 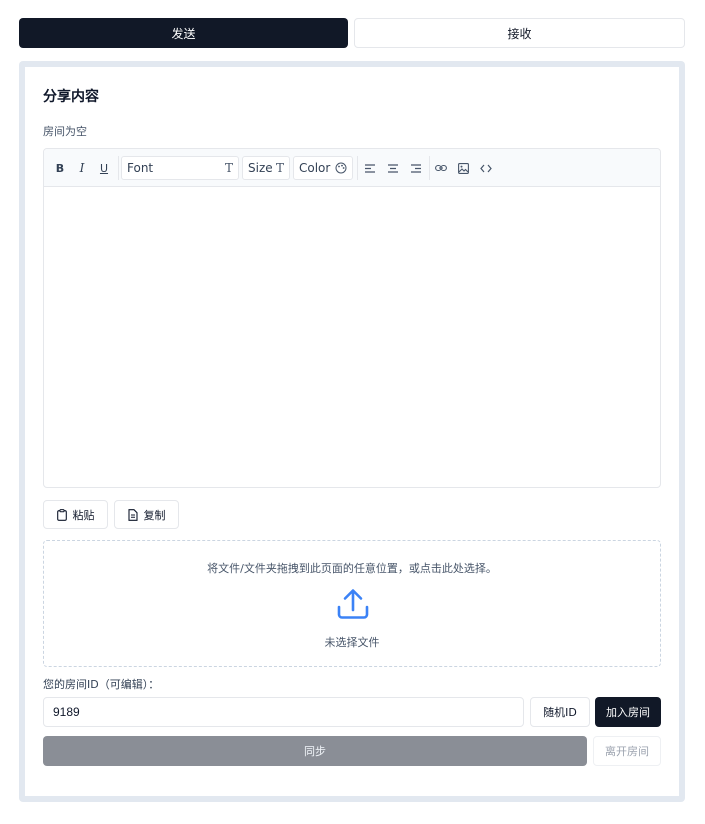 I want to click on image-icon, so click(x=463, y=168).